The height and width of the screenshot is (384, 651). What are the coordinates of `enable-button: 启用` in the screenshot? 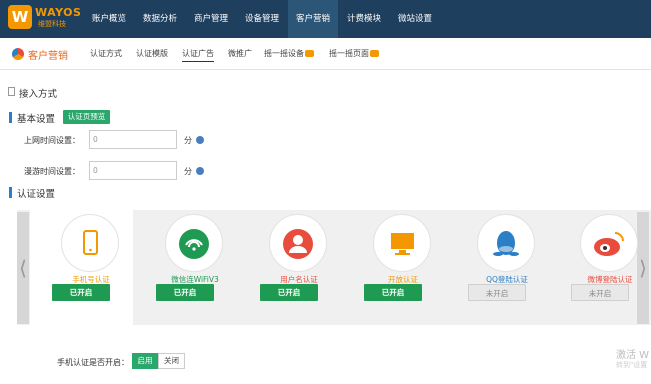 It's located at (145, 361).